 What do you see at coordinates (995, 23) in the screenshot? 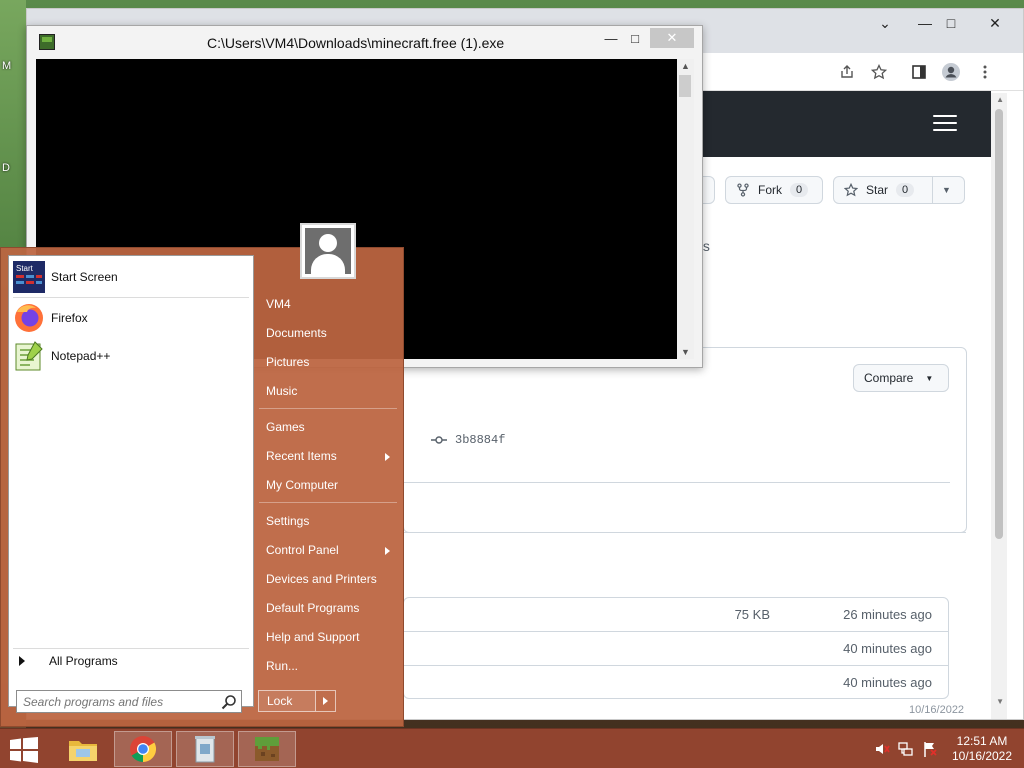
I see `close-button: ✕` at bounding box center [995, 23].